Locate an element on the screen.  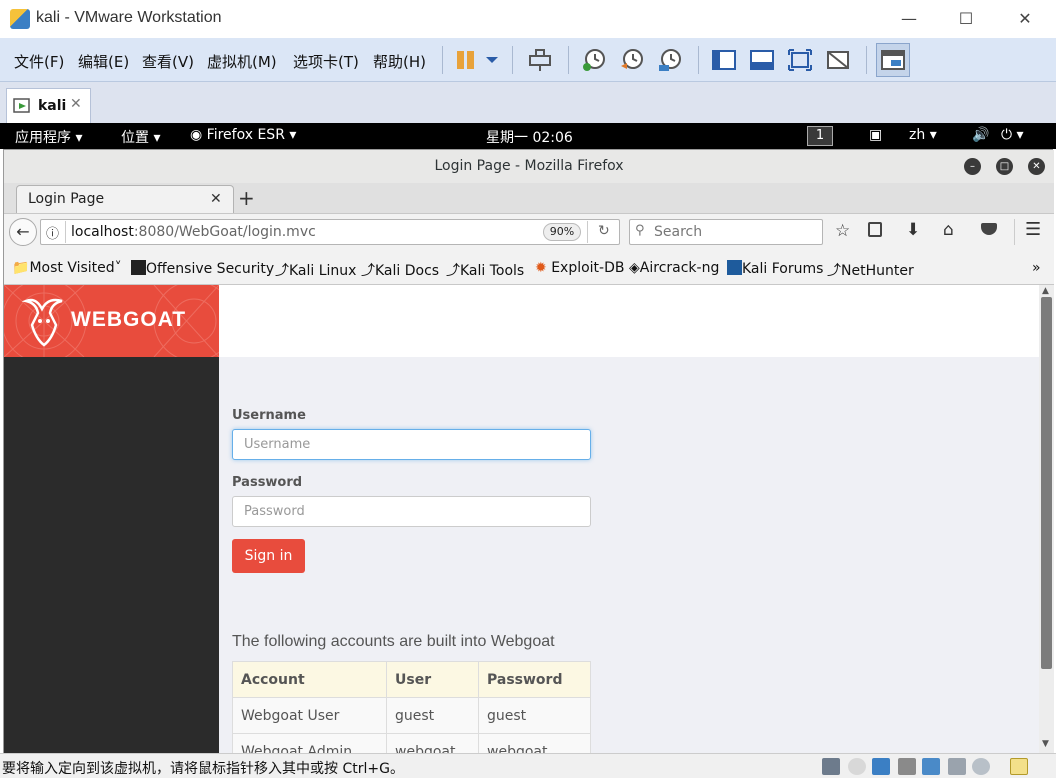
maximize-button: ☐ is located at coordinates (966, 19).